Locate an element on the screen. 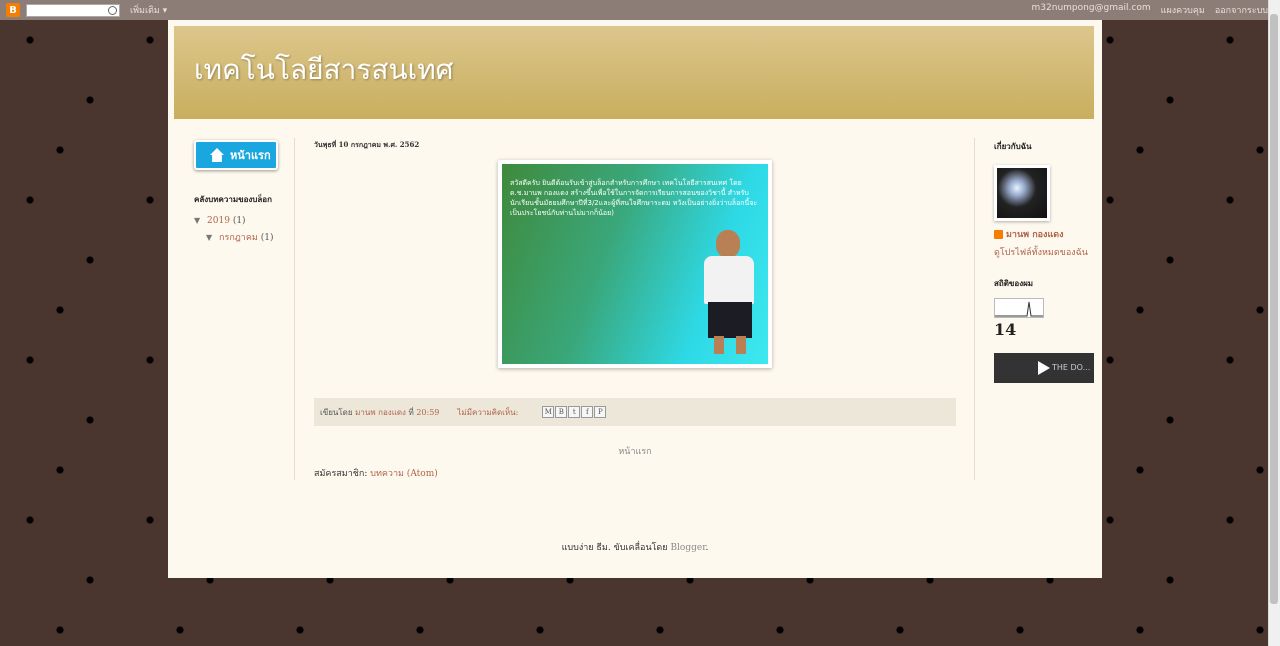 The image size is (1280, 646). page-scrollbar is located at coordinates (1274, 323).